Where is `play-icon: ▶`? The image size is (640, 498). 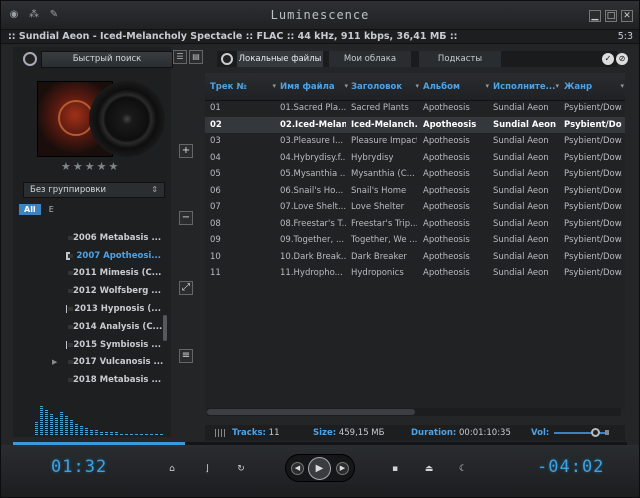 play-icon: ▶ is located at coordinates (319, 468).